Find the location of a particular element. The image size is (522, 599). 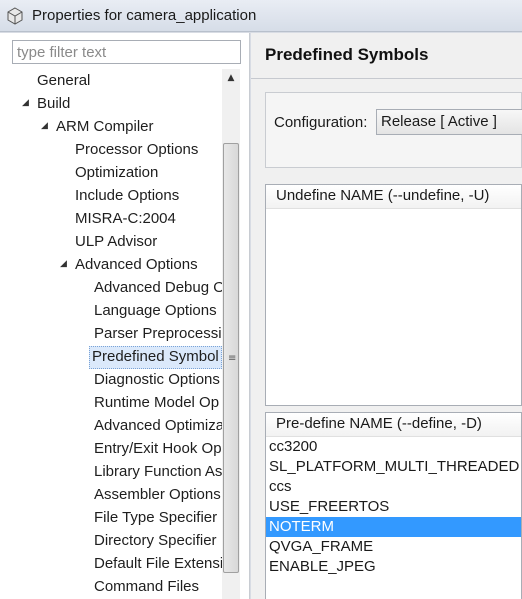

tree-scrollbar: ▲ ≡ is located at coordinates (231, 334).